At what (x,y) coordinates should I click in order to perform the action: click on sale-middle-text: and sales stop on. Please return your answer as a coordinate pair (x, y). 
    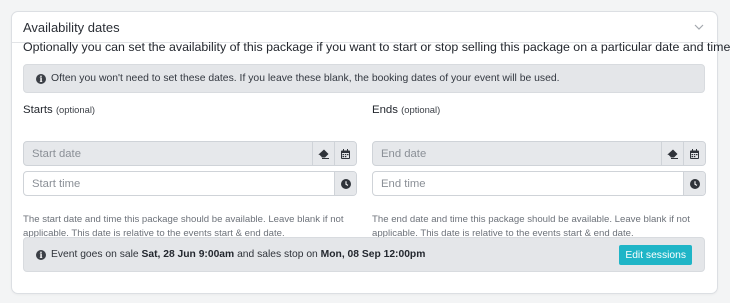
    Looking at the image, I should click on (277, 254).